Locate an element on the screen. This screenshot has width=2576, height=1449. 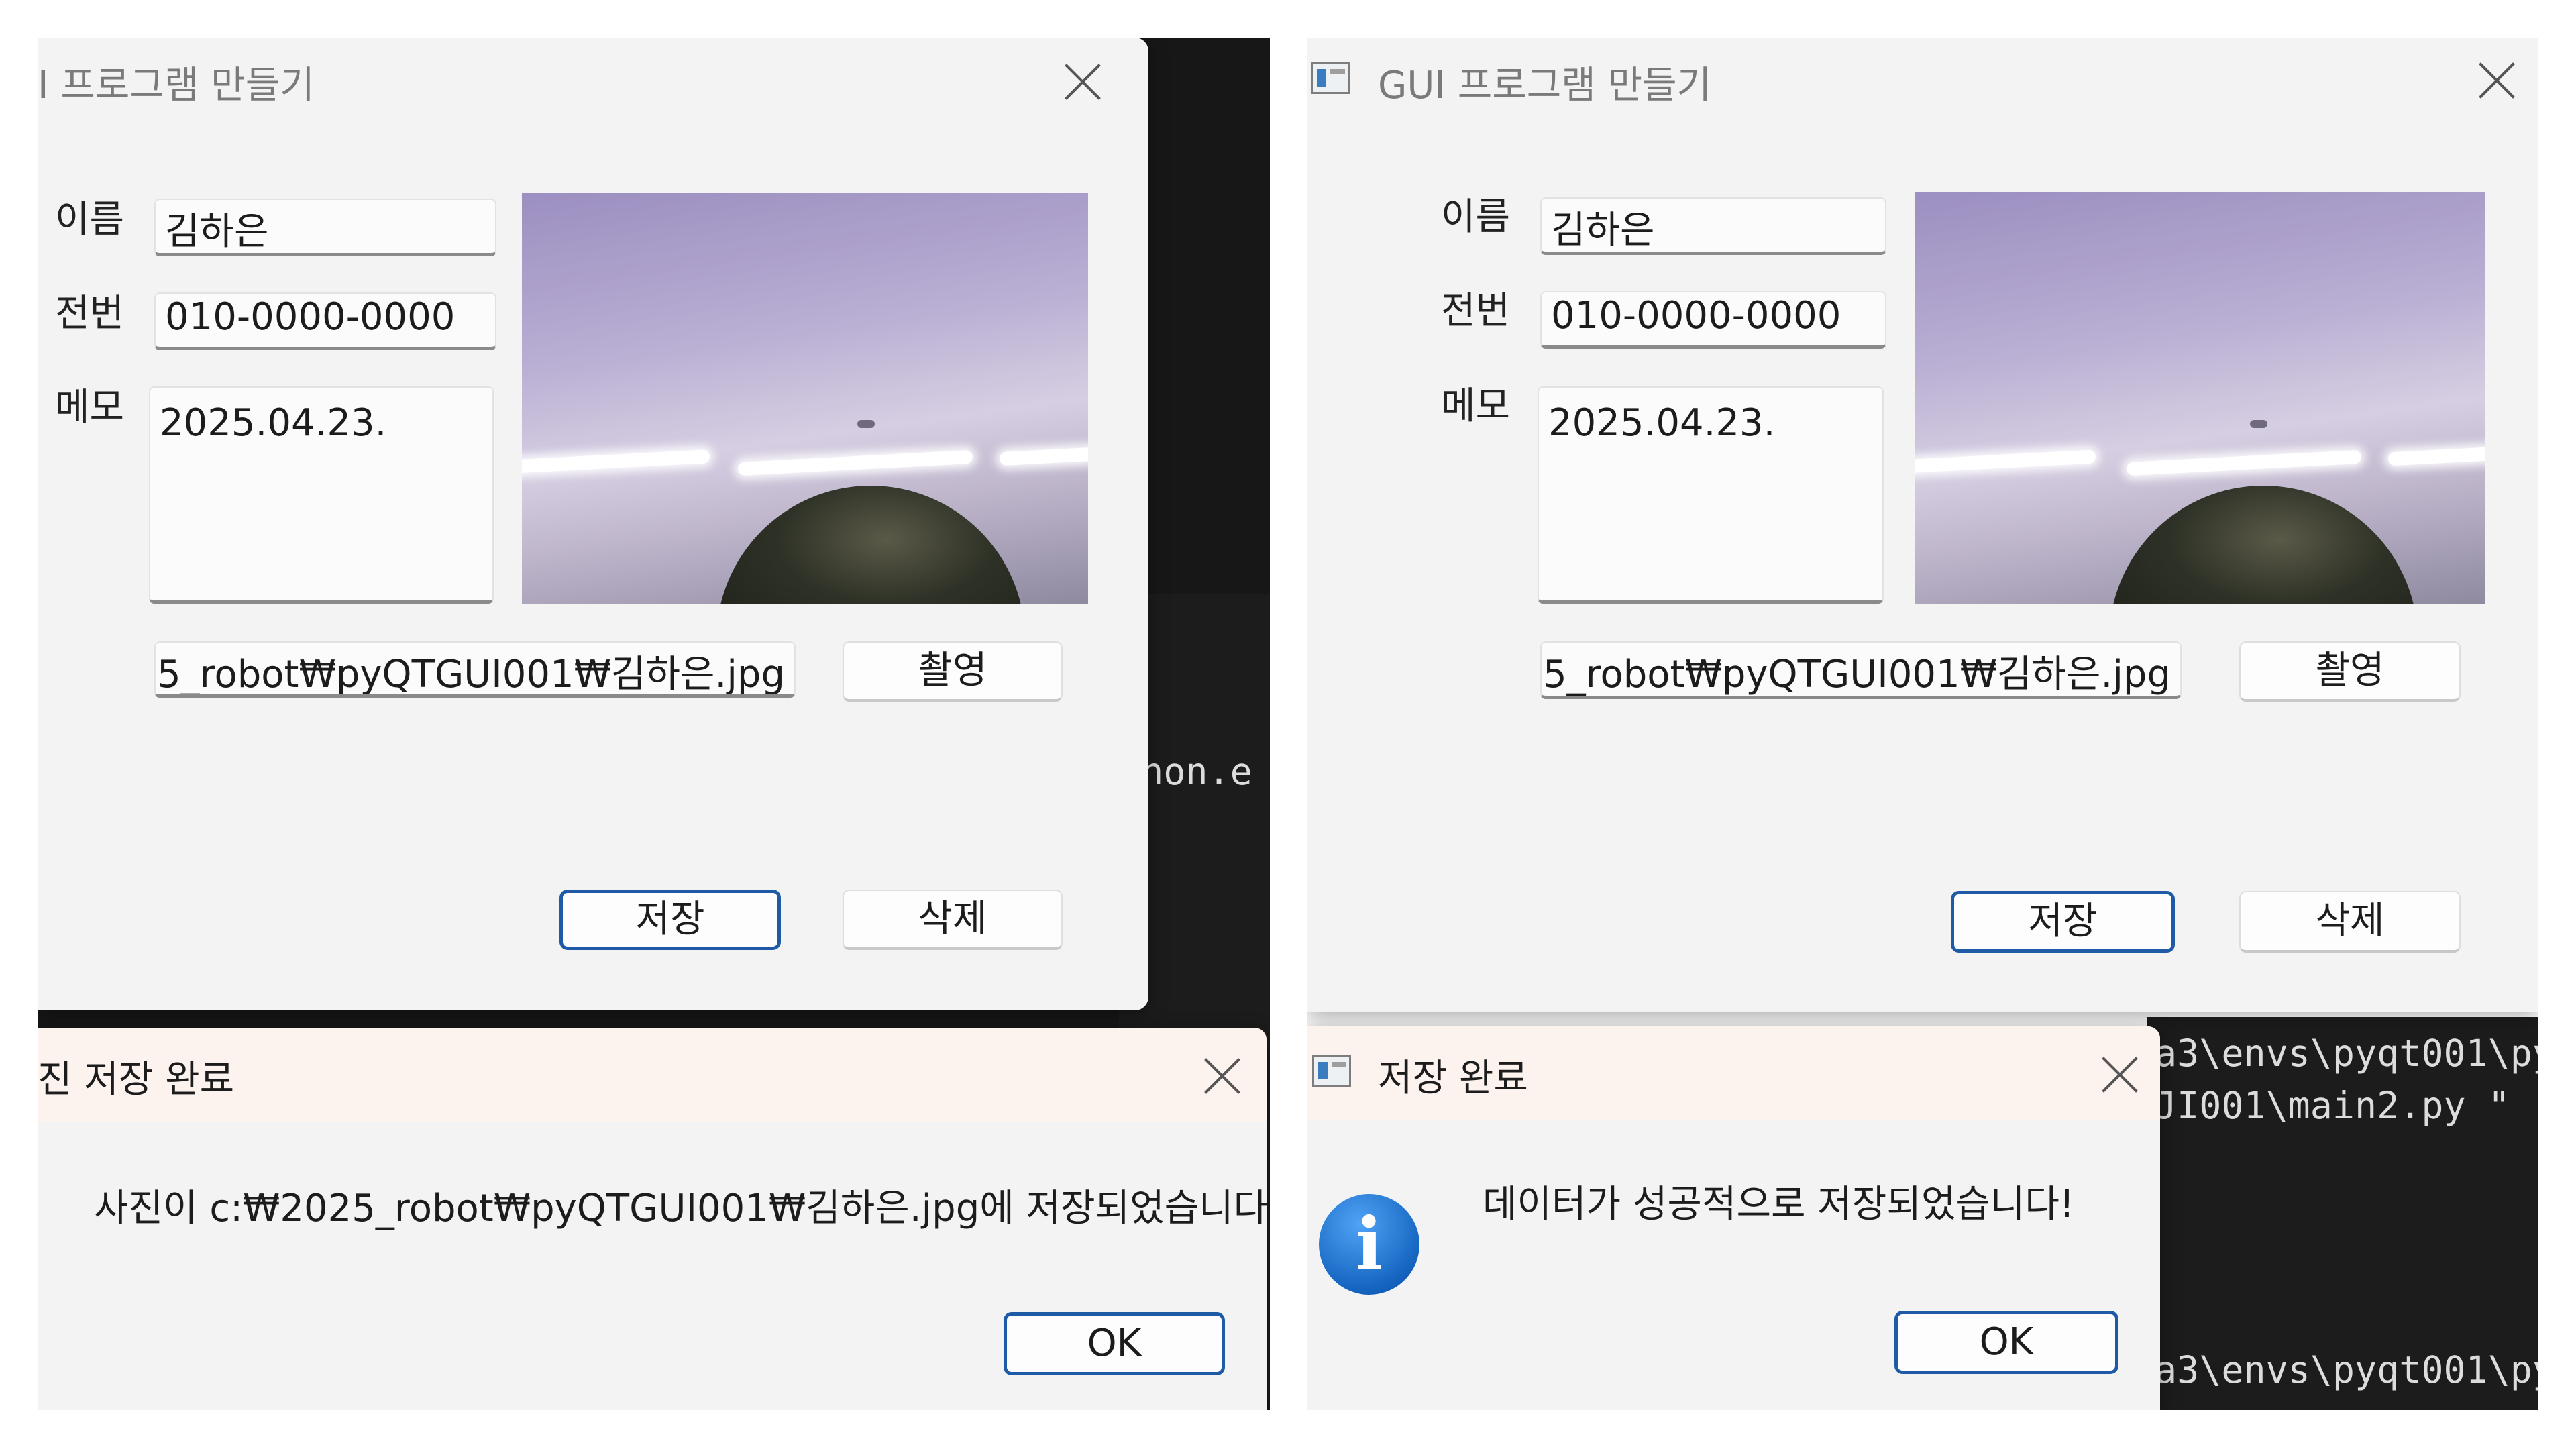
dialog-title: 저장 완료 is located at coordinates (1453, 1078).